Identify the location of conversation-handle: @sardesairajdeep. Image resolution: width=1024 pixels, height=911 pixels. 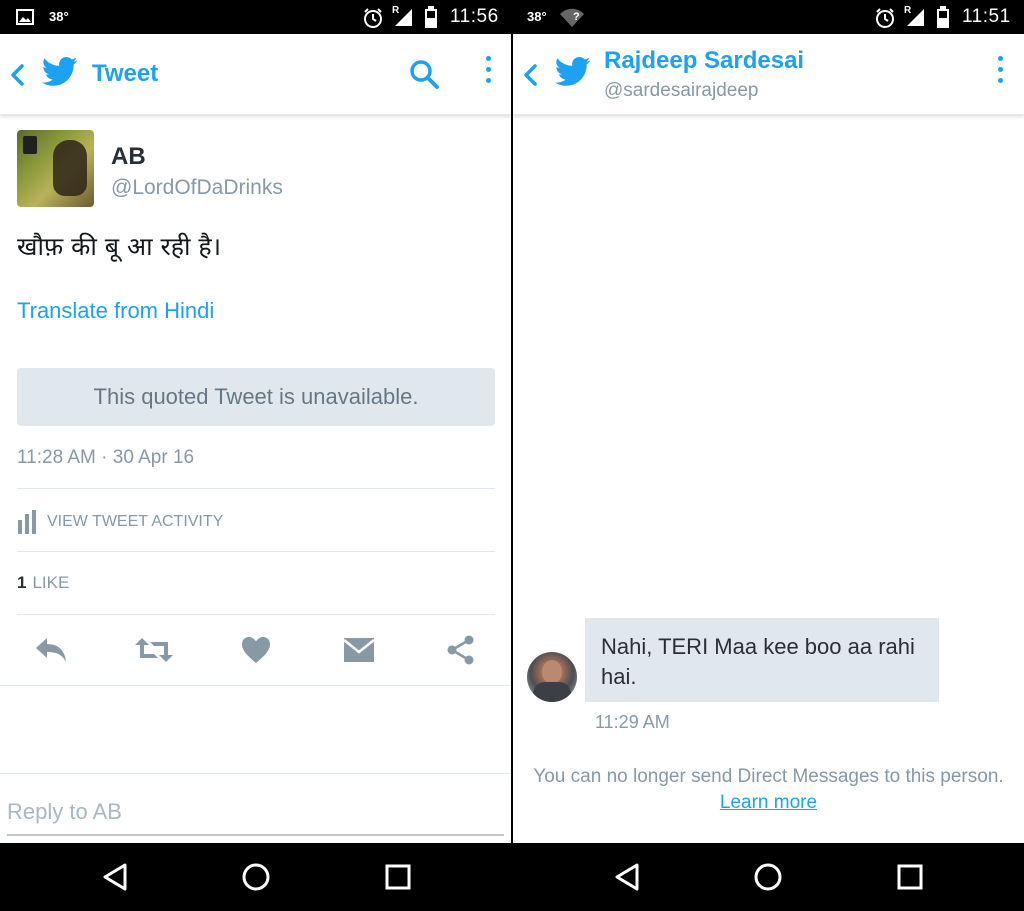
(681, 90).